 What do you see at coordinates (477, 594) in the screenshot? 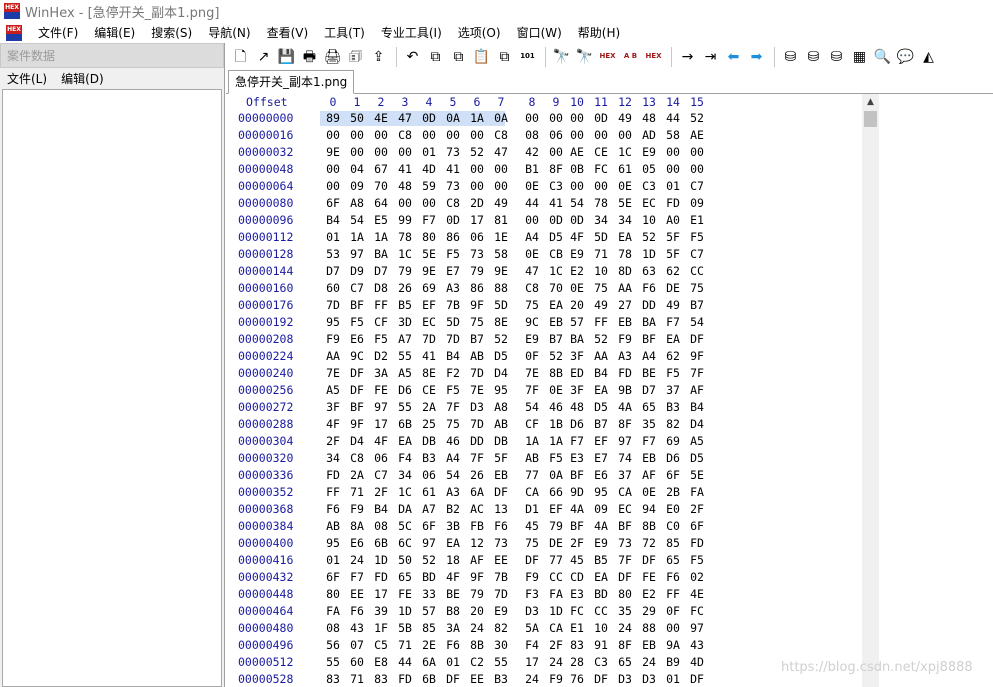
I see `hex-byte: 79` at bounding box center [477, 594].